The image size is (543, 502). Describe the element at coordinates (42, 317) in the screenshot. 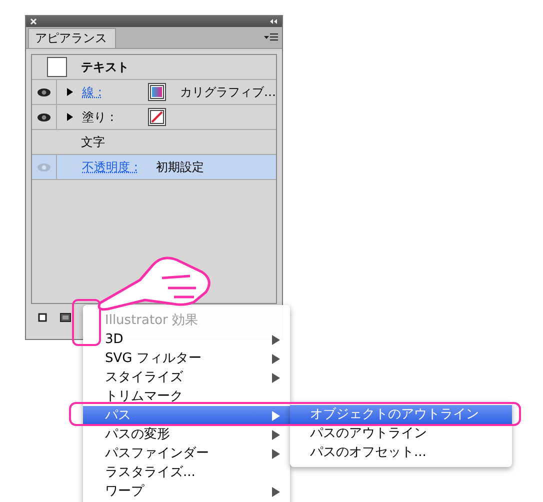

I see `square-icon` at that location.